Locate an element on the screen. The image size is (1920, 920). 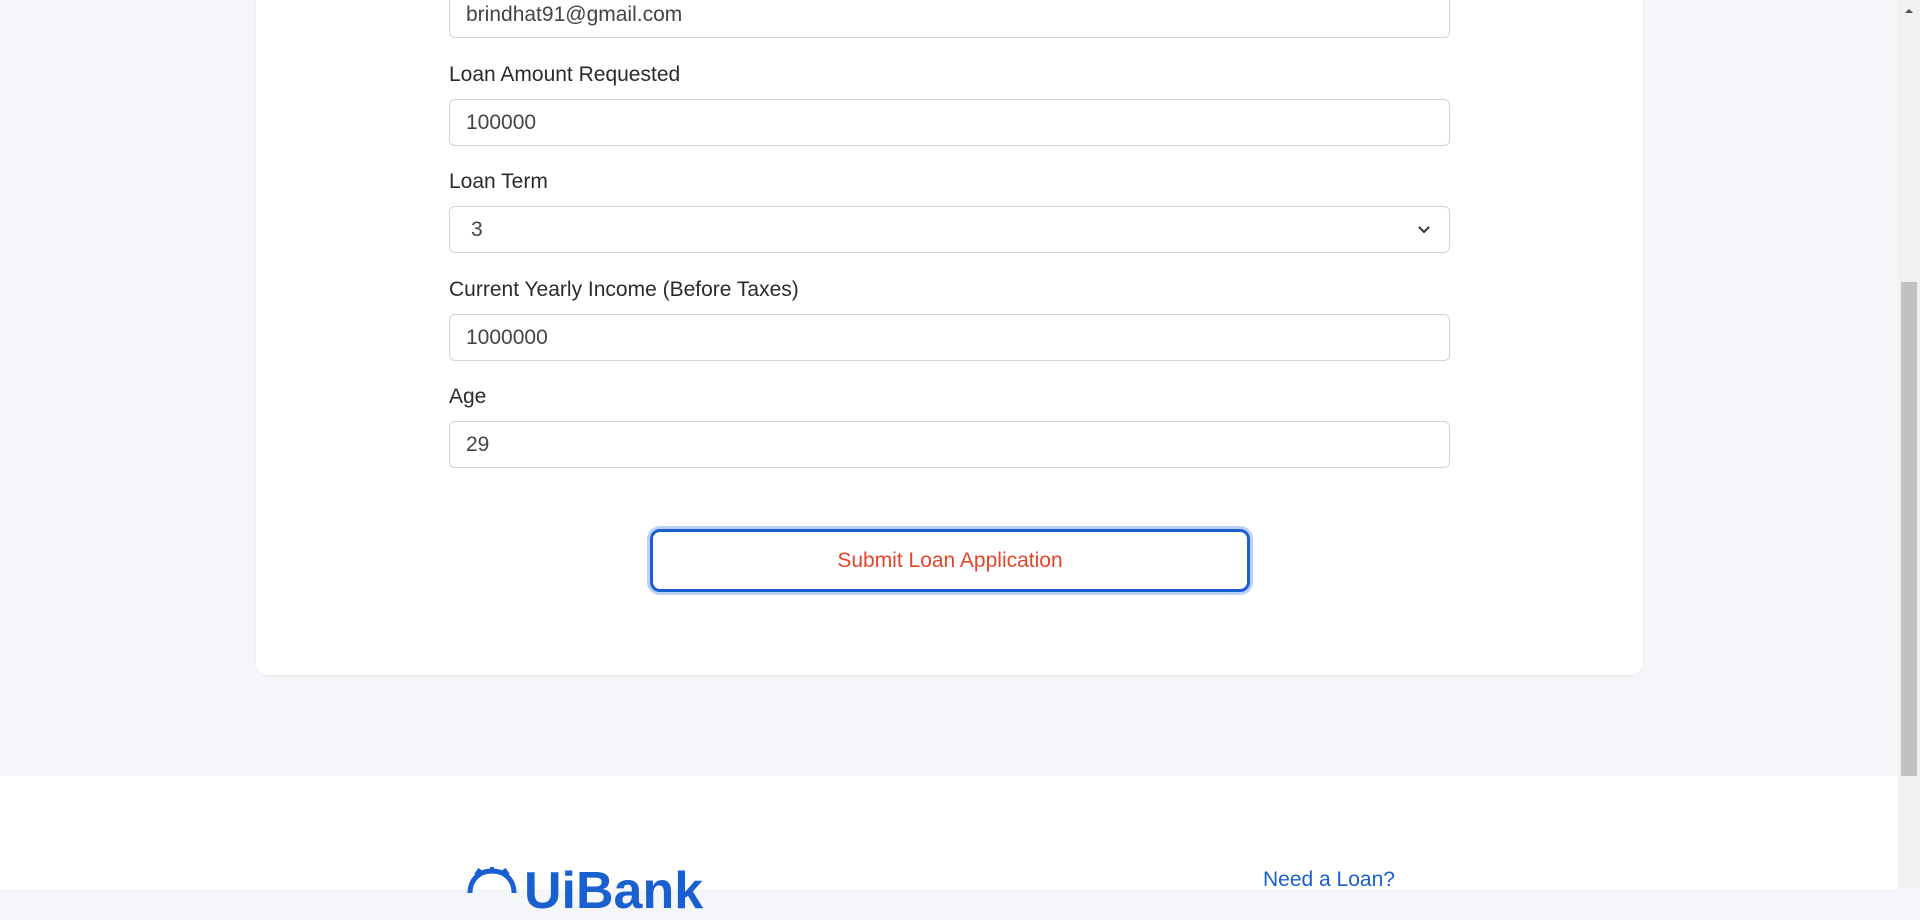
yearly-income-label: Current Yearly Income (Before Taxes) is located at coordinates (624, 289).